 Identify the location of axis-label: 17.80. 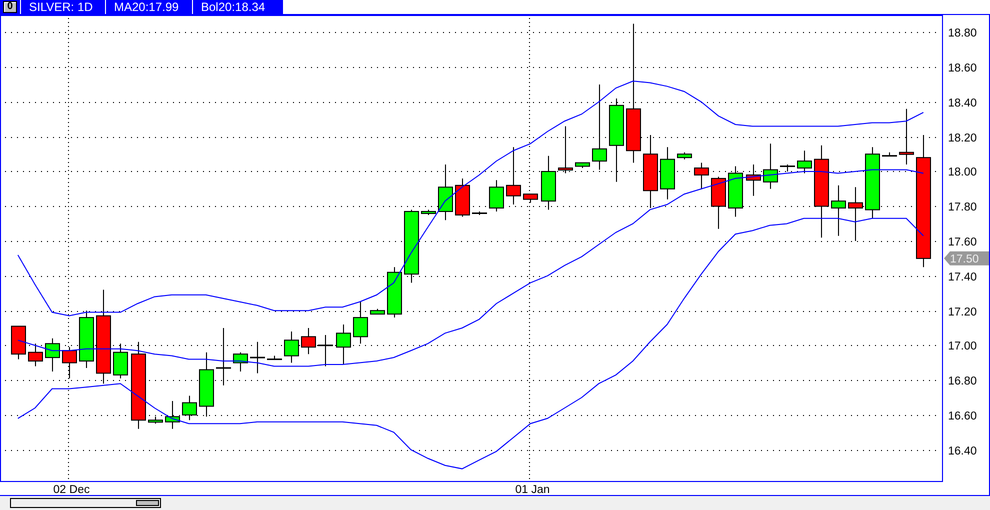
(962, 208).